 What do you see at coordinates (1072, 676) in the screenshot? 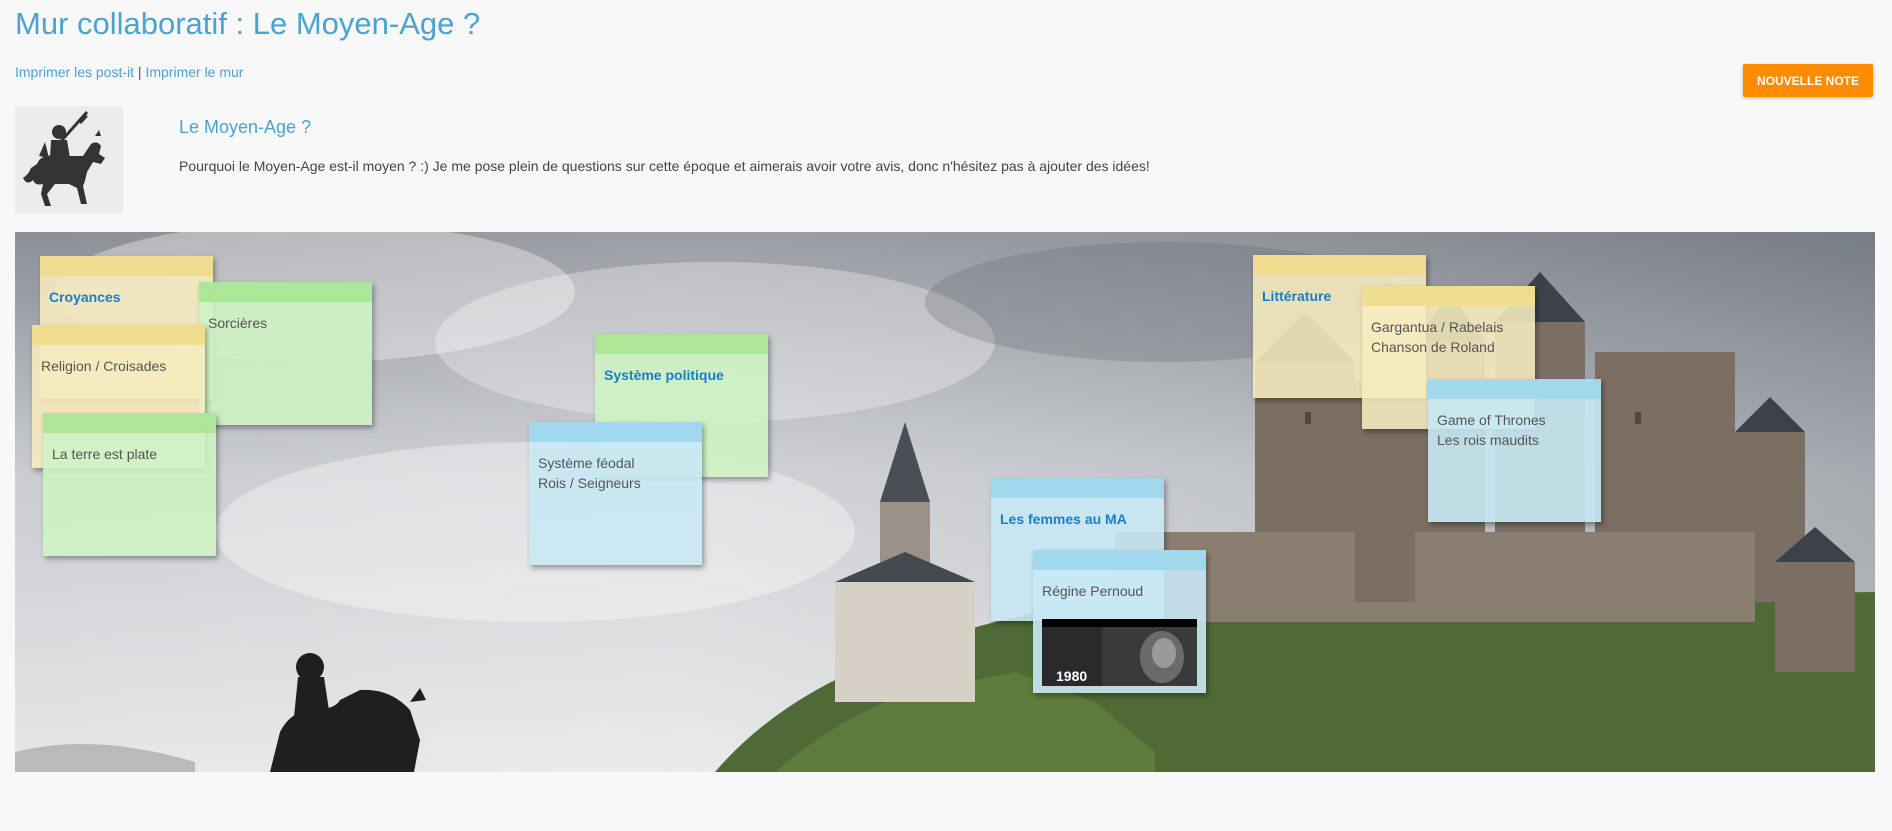
I see `video-caption: 1980` at bounding box center [1072, 676].